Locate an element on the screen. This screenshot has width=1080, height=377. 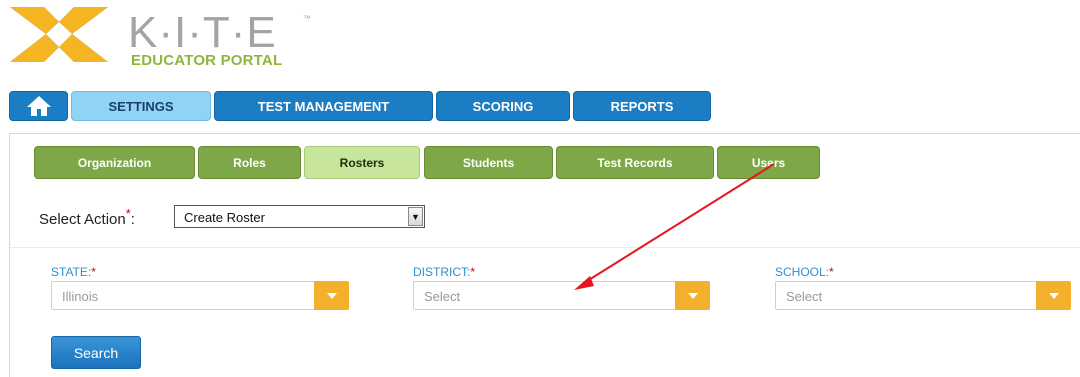
state-dropdown: Illinois is located at coordinates (200, 295).